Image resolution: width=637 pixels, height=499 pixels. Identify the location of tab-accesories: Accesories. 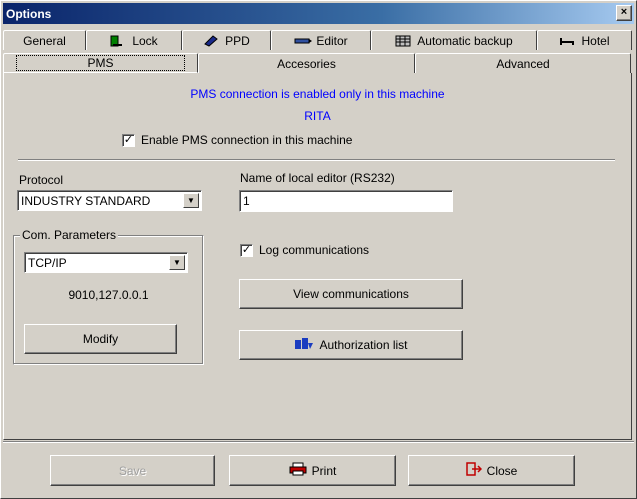
(306, 63).